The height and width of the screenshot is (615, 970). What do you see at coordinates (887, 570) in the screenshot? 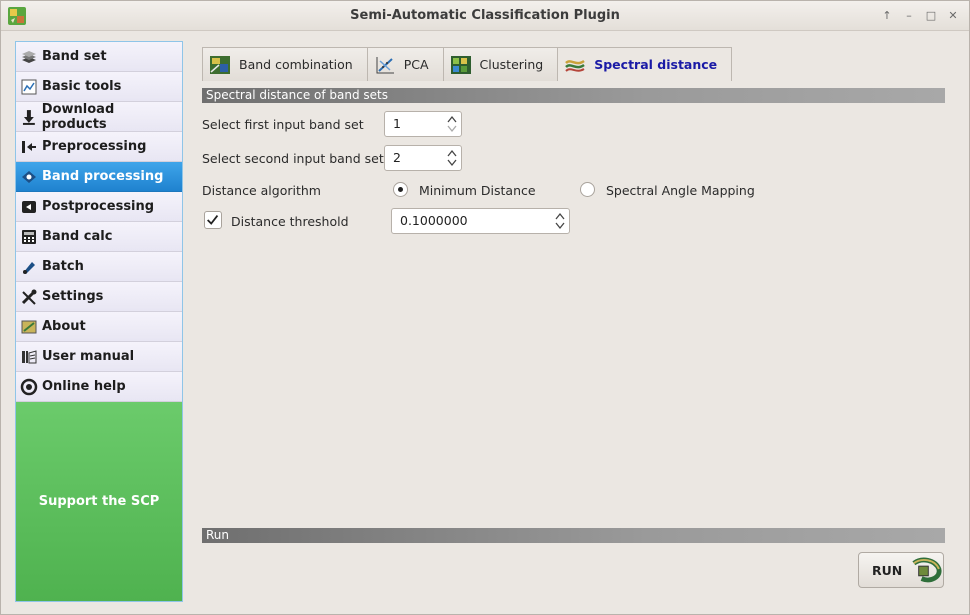
I see `run-button-label: RUN` at bounding box center [887, 570].